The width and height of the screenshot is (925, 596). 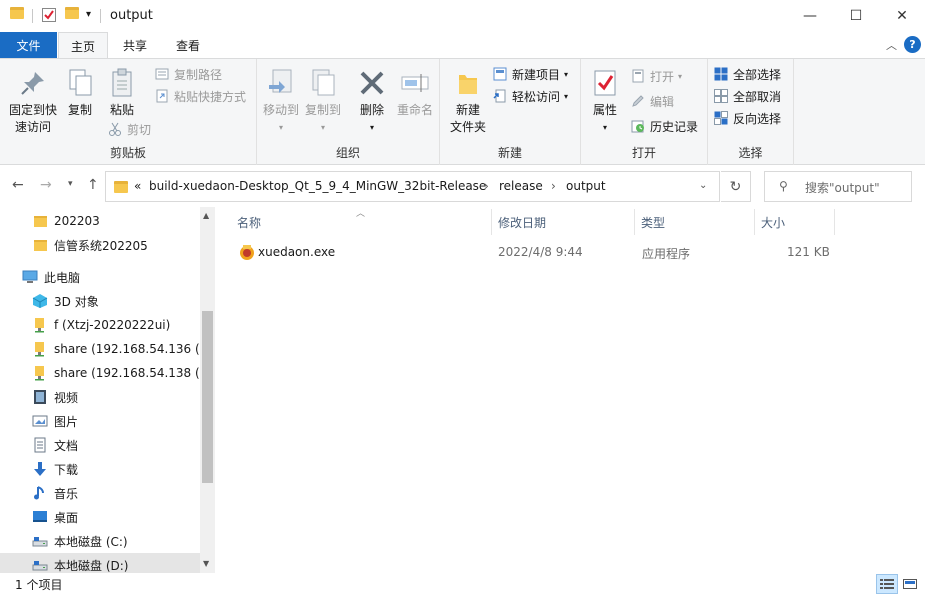 I want to click on column-header-name: 名称, so click(x=249, y=222).